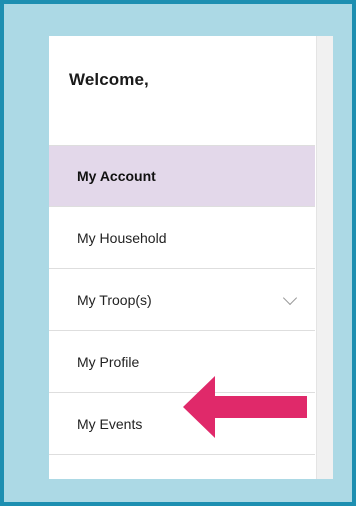 The image size is (356, 506). Describe the element at coordinates (108, 361) in the screenshot. I see `sidebar-item-label: My Profile` at that location.